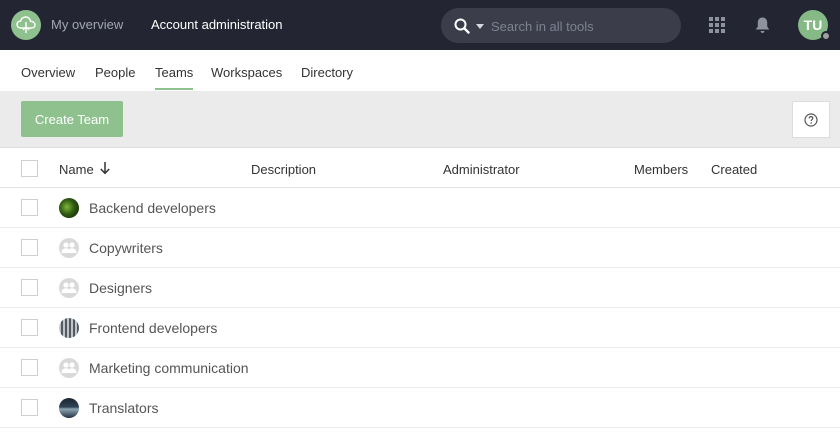  Describe the element at coordinates (826, 36) in the screenshot. I see `presence-status-dot` at that location.